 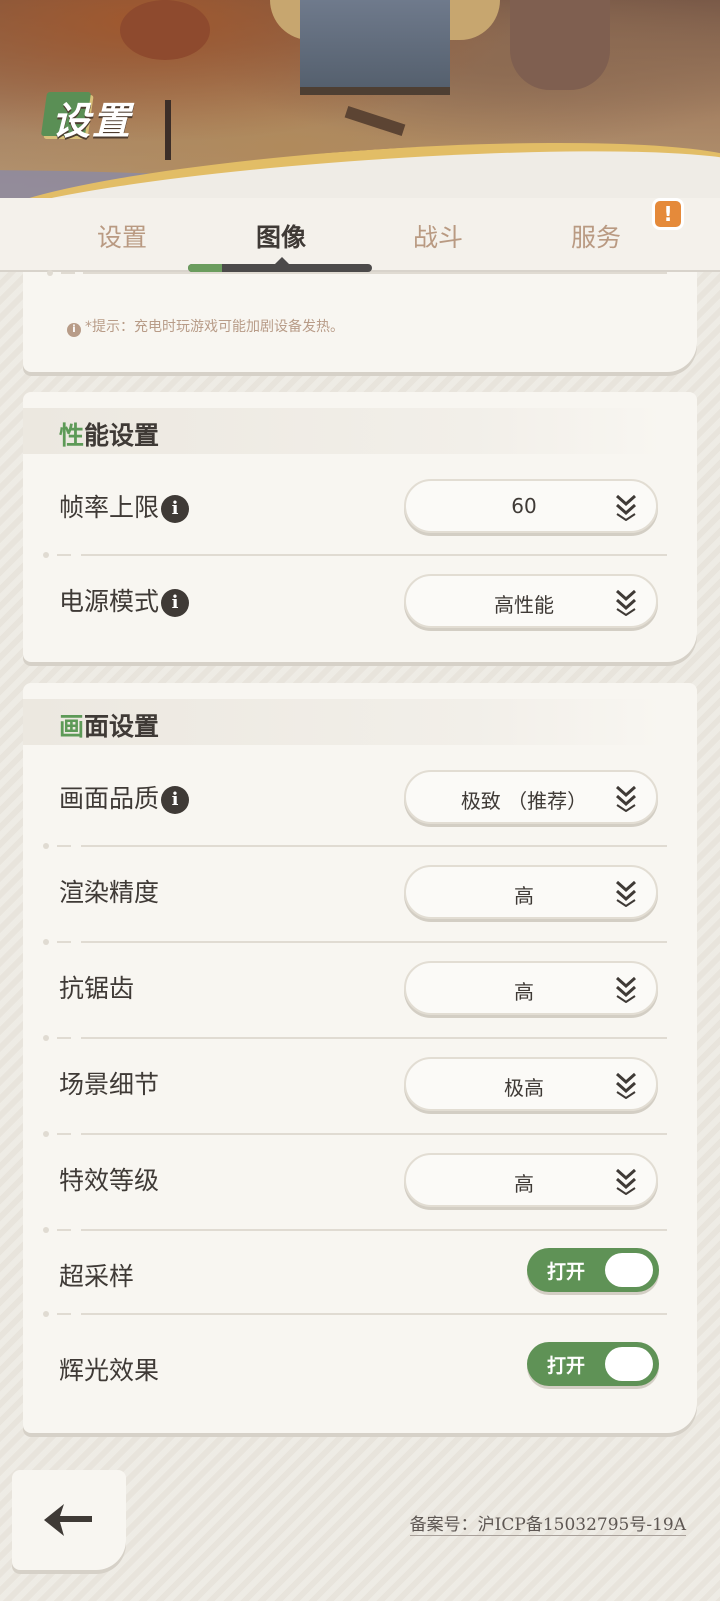 What do you see at coordinates (124, 600) in the screenshot?
I see `power-mode-label: 电源模式 i` at bounding box center [124, 600].